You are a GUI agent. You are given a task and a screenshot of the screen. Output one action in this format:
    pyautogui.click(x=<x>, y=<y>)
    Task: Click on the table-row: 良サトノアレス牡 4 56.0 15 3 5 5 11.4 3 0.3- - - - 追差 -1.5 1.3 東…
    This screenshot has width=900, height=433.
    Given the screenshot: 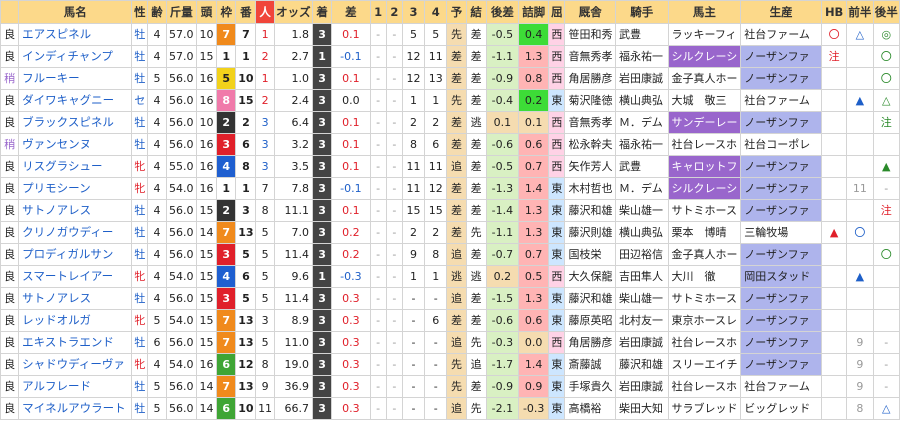 What is the action you would take?
    pyautogui.click(x=450, y=298)
    